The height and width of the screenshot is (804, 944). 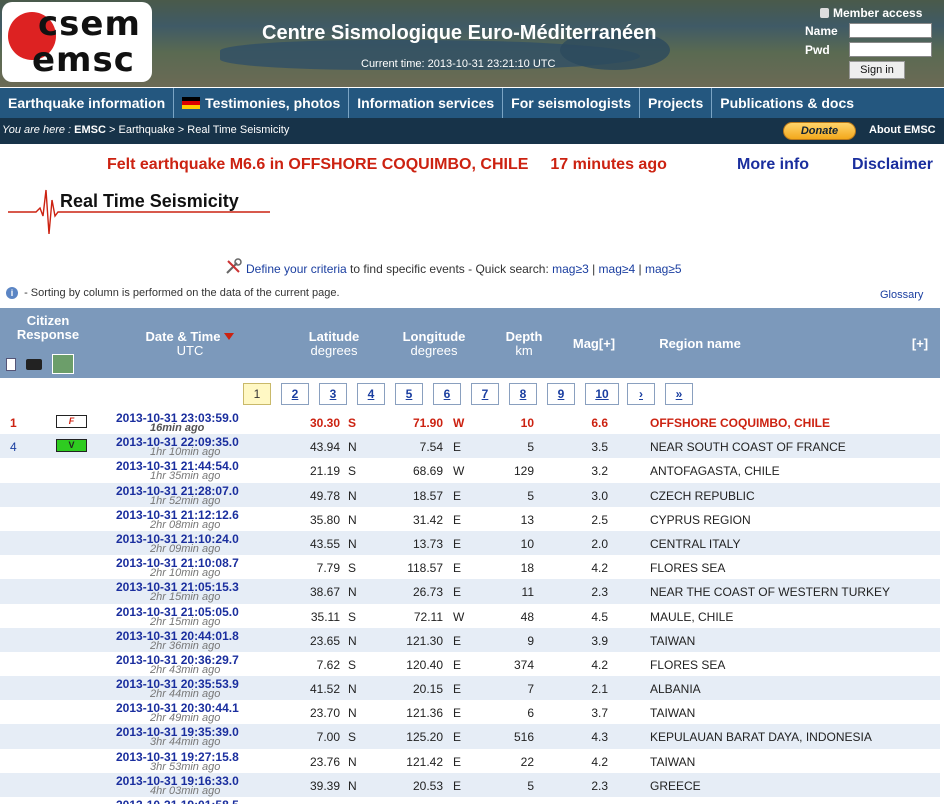 I want to click on citizen-count: 1, so click(x=13, y=423).